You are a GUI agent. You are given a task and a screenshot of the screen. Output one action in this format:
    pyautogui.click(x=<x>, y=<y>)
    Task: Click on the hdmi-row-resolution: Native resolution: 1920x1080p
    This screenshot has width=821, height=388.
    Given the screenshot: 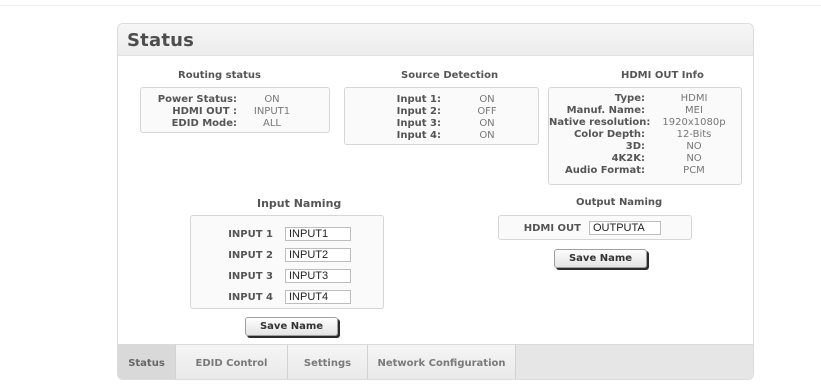 What is the action you would take?
    pyautogui.click(x=646, y=122)
    